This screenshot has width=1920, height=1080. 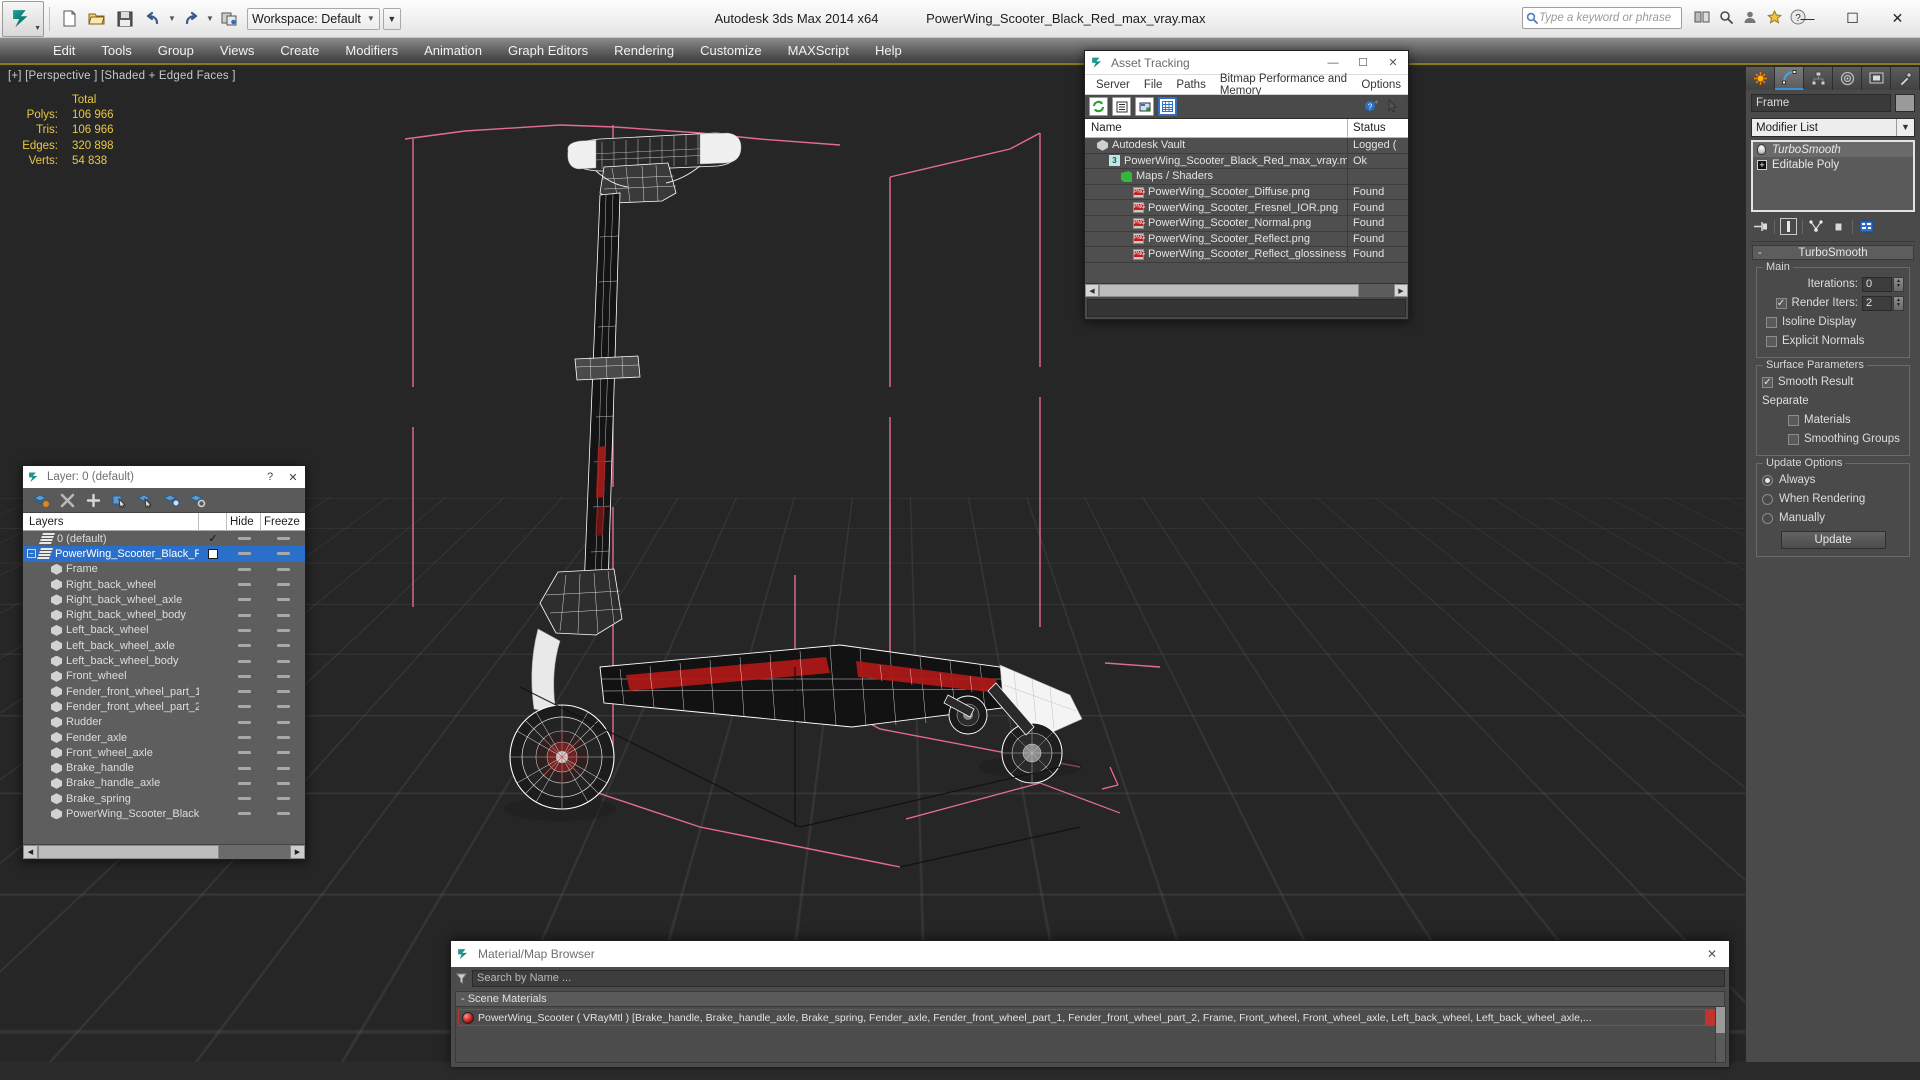 I want to click on isoline-display-checkbox, so click(x=1771, y=322).